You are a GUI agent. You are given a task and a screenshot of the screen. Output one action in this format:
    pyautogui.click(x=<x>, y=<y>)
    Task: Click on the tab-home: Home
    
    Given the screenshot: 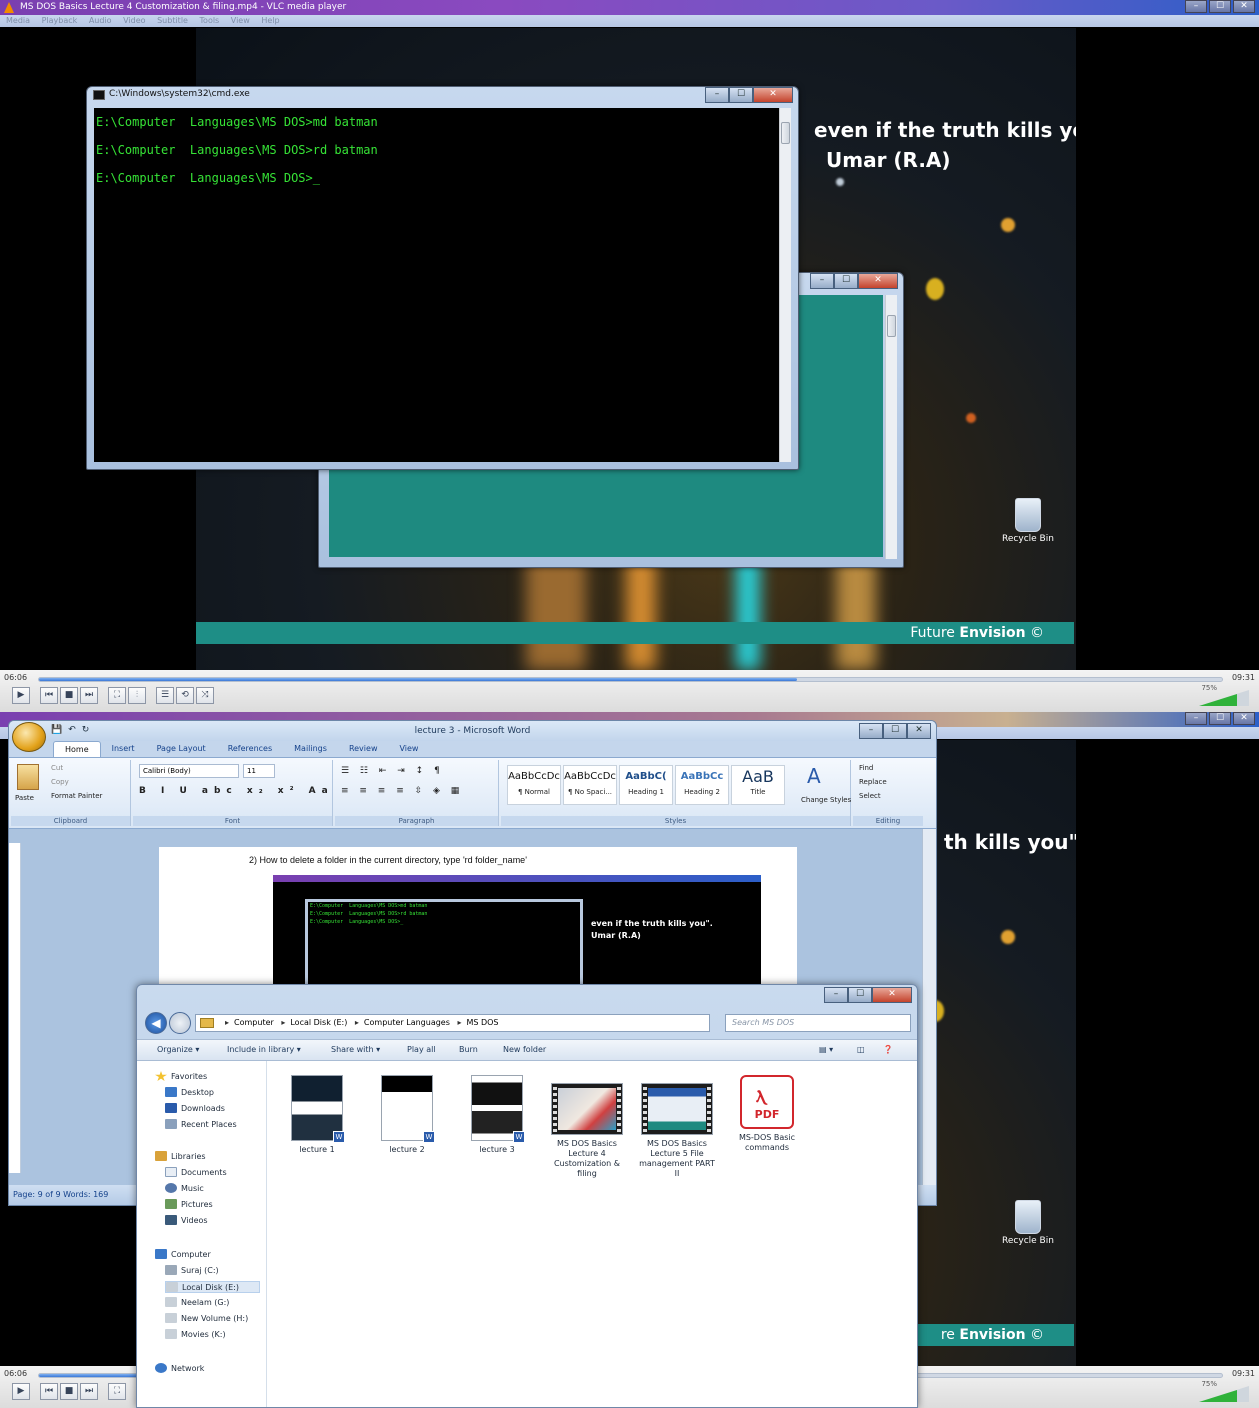 What is the action you would take?
    pyautogui.click(x=77, y=749)
    